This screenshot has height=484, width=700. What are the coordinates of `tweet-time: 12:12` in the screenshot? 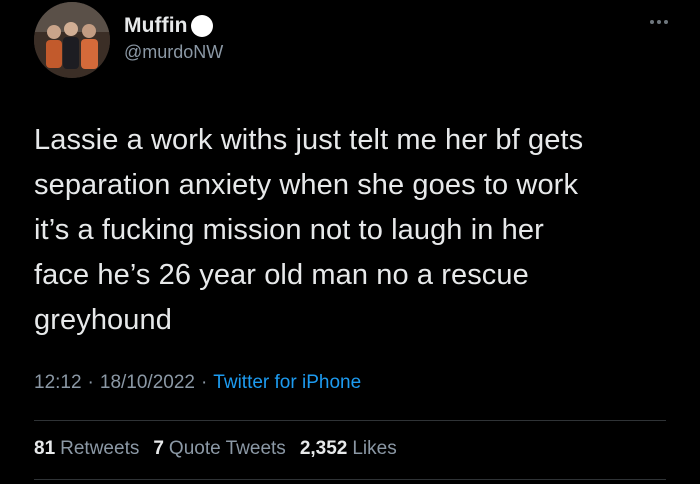 It's located at (58, 383).